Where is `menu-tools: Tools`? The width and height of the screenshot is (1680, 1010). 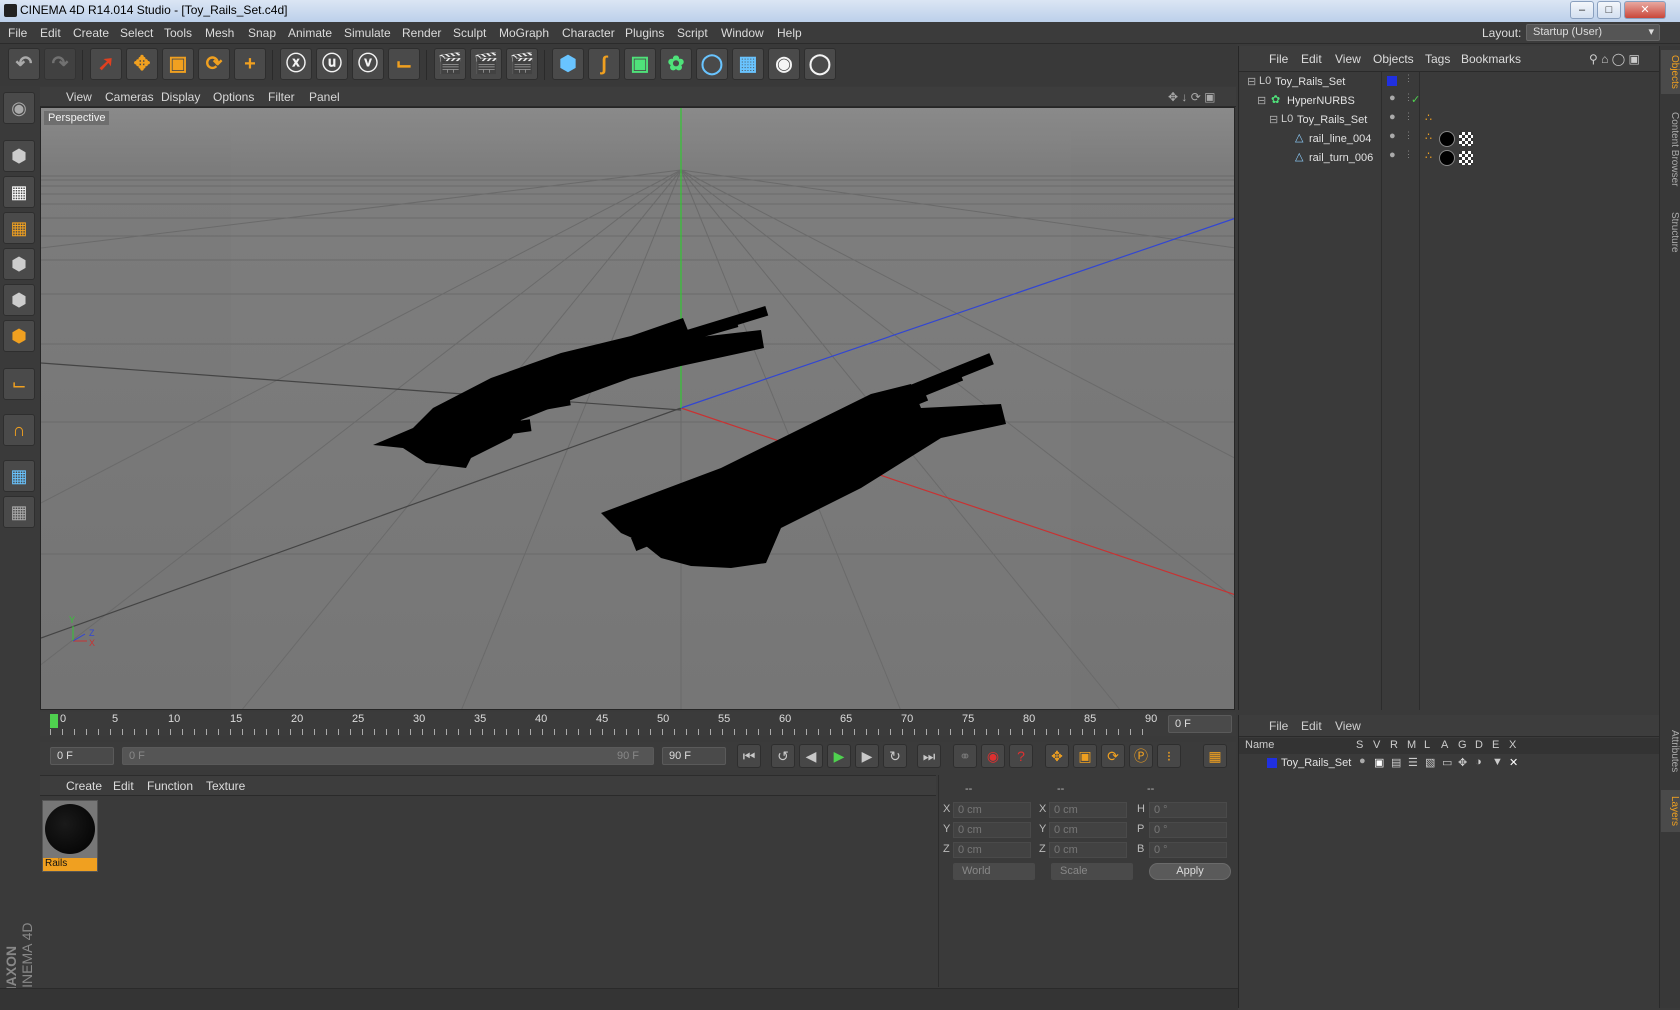
menu-tools: Tools is located at coordinates (178, 33).